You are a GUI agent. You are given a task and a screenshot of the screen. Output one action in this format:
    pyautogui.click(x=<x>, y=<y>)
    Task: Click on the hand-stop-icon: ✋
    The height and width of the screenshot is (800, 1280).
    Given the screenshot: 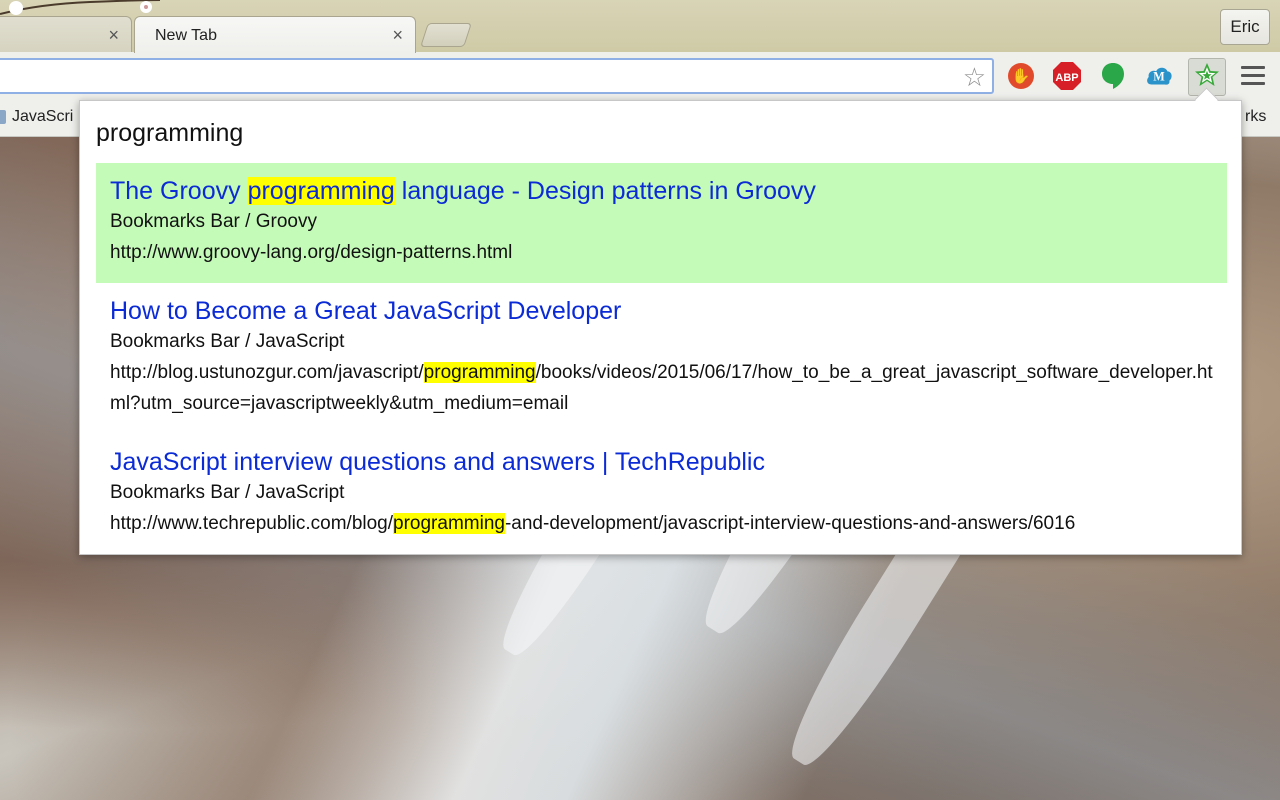 What is the action you would take?
    pyautogui.click(x=1021, y=76)
    